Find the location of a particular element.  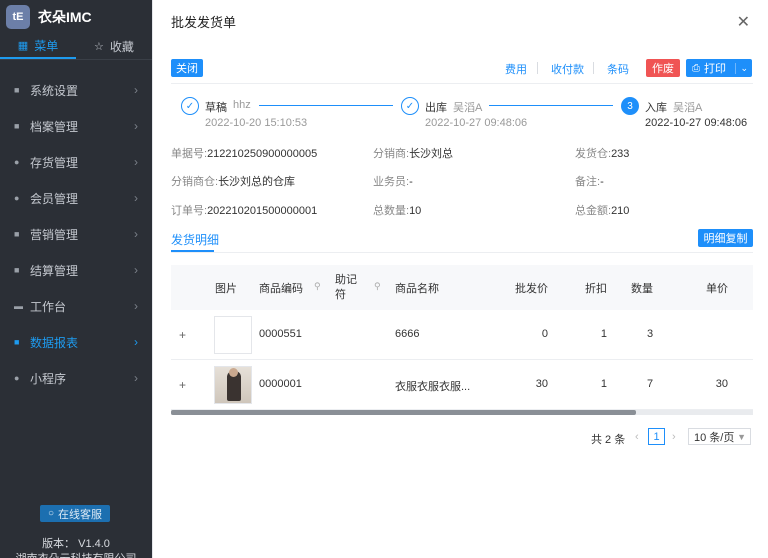

ship-warehouse-value: 233 is located at coordinates (620, 154).